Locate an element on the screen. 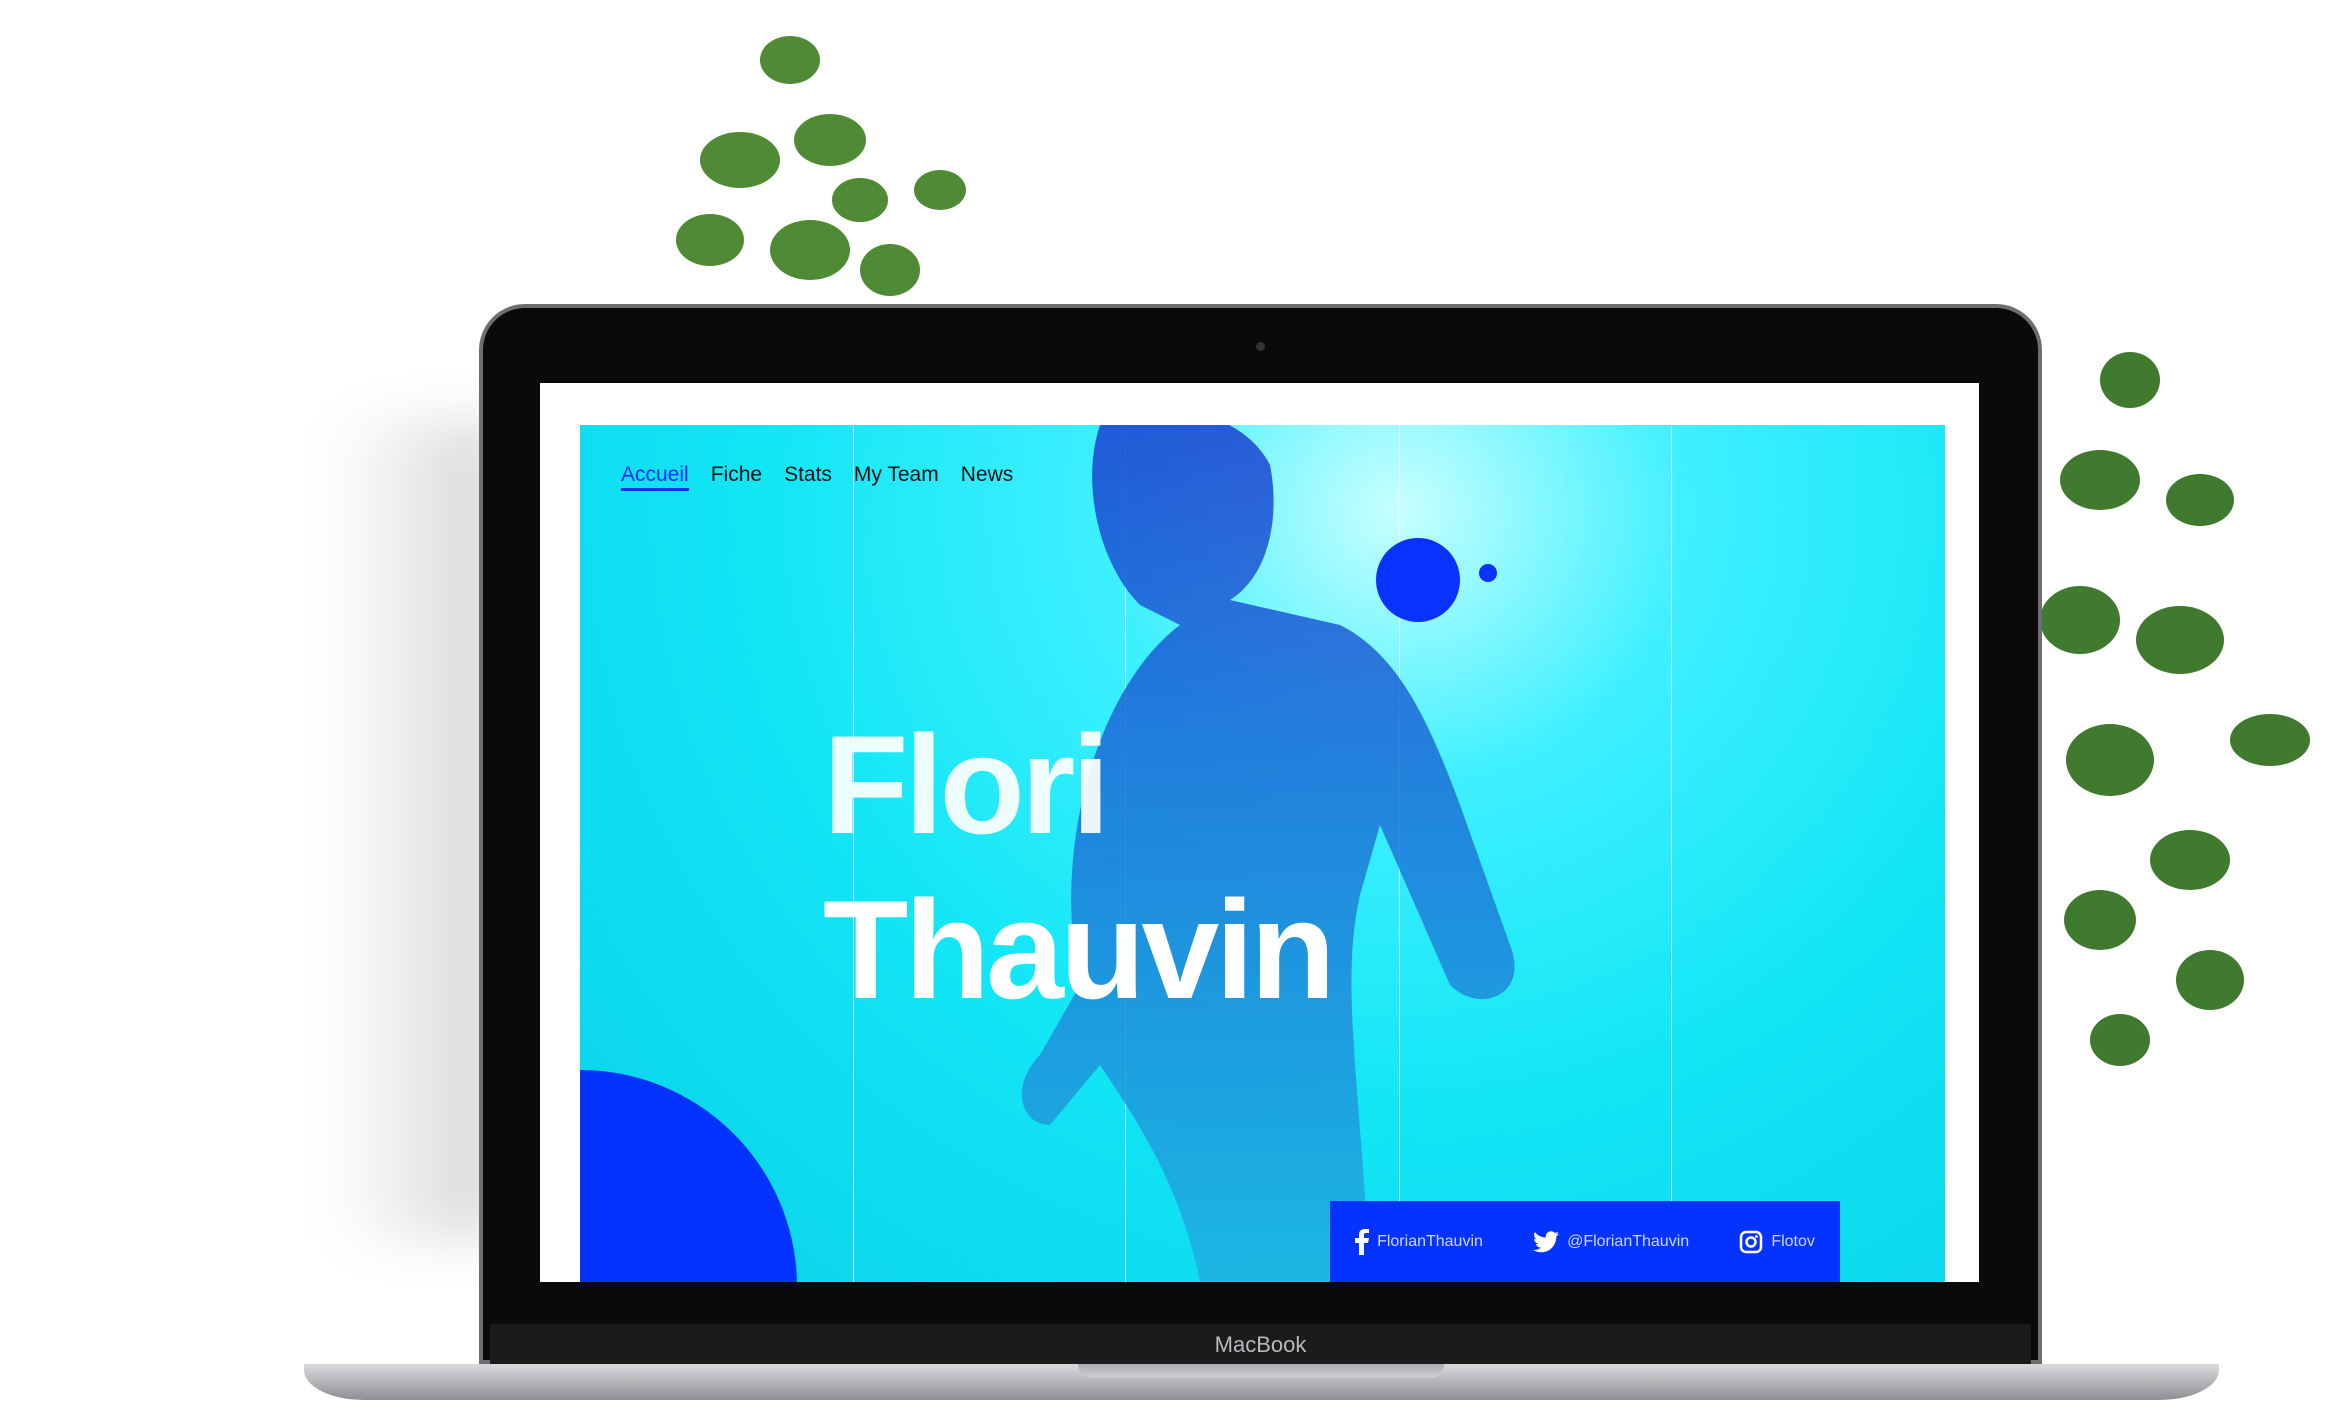 This screenshot has width=2346, height=1421. nav-accueil: Accueil is located at coordinates (655, 477).